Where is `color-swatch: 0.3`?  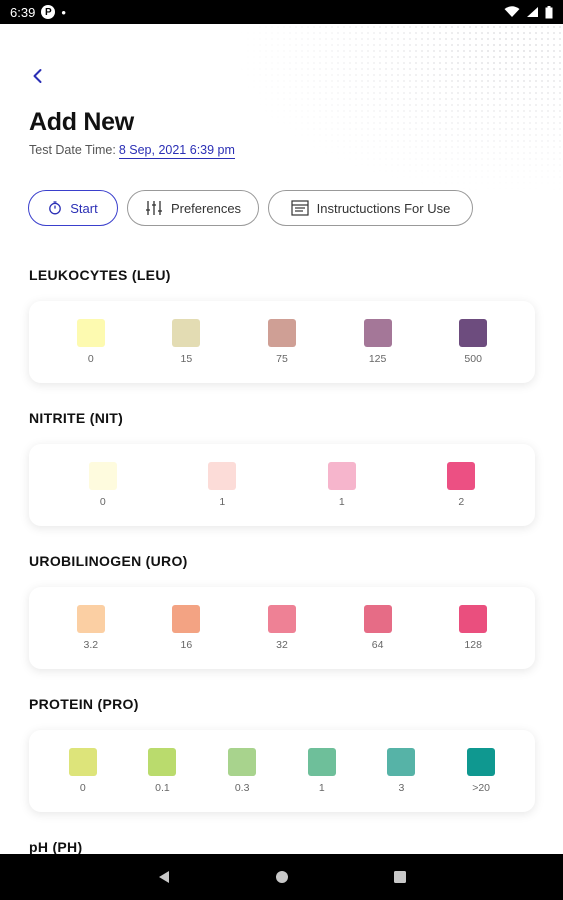
color-swatch: 0.3 is located at coordinates (242, 771).